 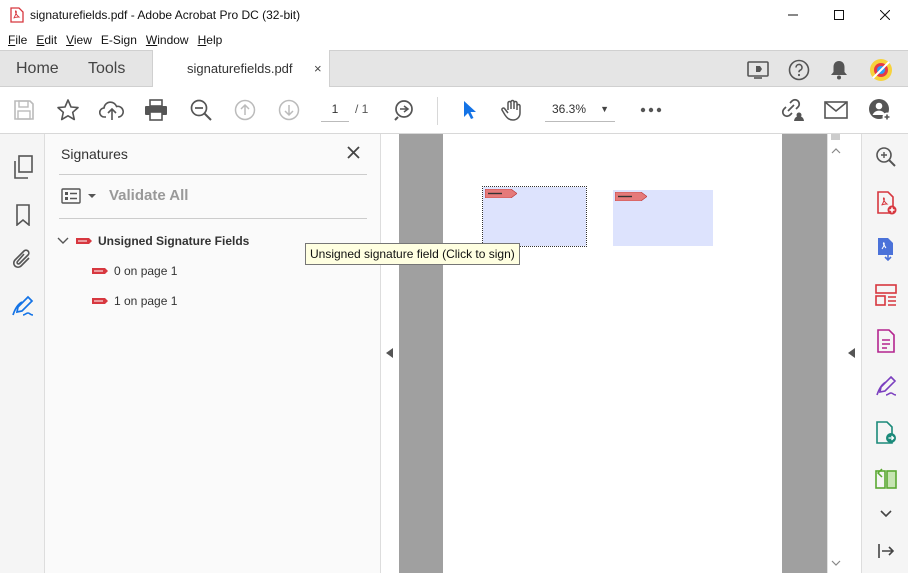 I want to click on menu-view-accel: V, so click(x=70, y=40).